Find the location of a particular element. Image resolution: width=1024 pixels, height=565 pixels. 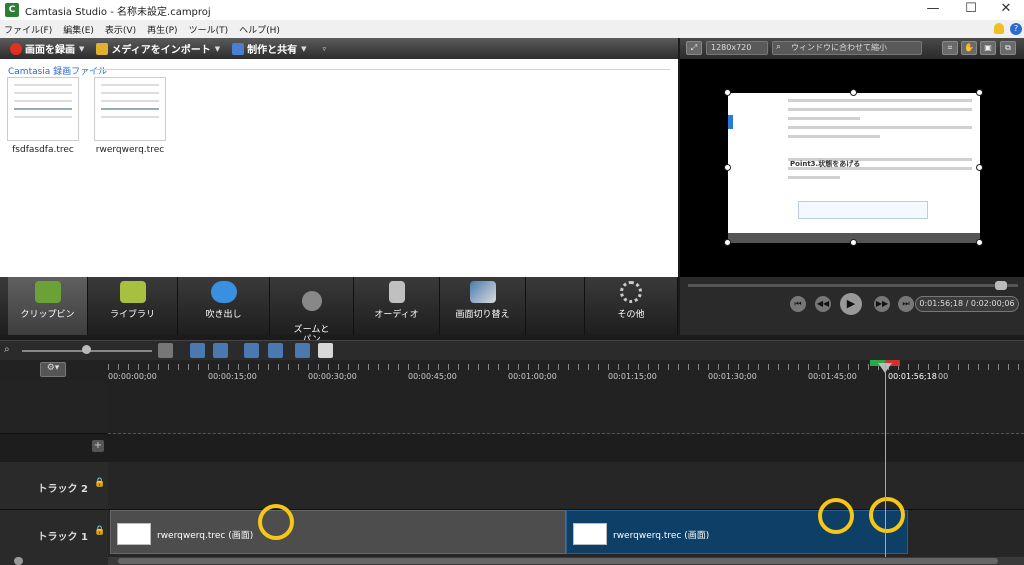

produce-label: 制作と共有 is located at coordinates (272, 50).